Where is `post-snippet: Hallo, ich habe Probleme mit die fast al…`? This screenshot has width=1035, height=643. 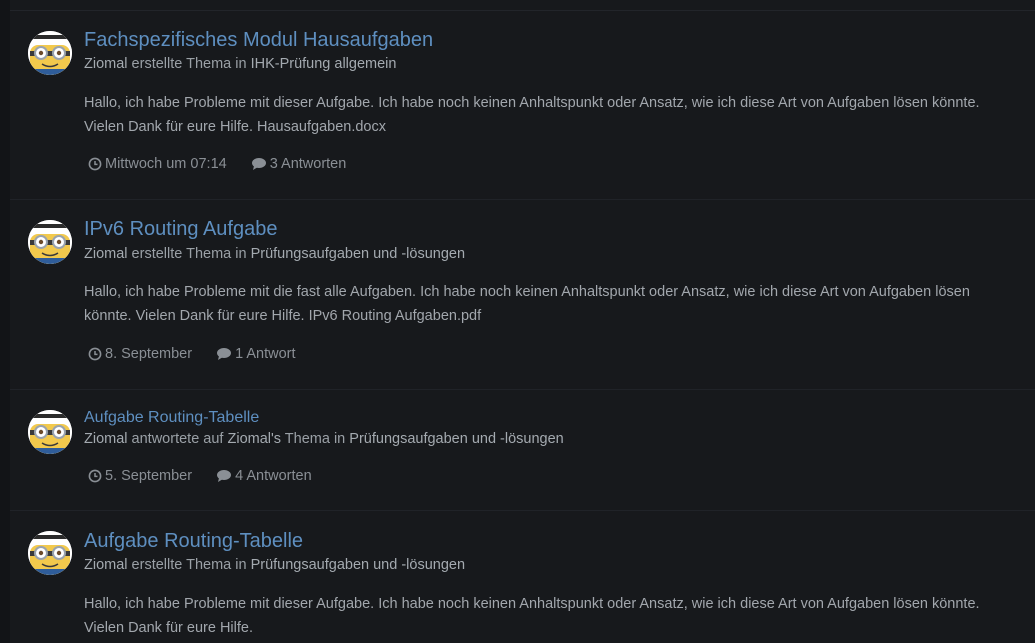
post-snippet: Hallo, ich habe Probleme mit die fast al… is located at coordinates (527, 304).